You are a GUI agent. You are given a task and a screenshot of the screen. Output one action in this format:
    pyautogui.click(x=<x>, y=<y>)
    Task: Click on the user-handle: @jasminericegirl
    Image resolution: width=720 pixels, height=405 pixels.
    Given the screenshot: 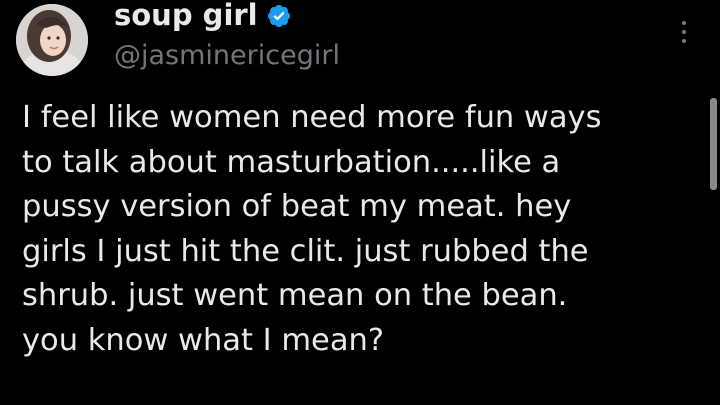 What is the action you would take?
    pyautogui.click(x=227, y=56)
    